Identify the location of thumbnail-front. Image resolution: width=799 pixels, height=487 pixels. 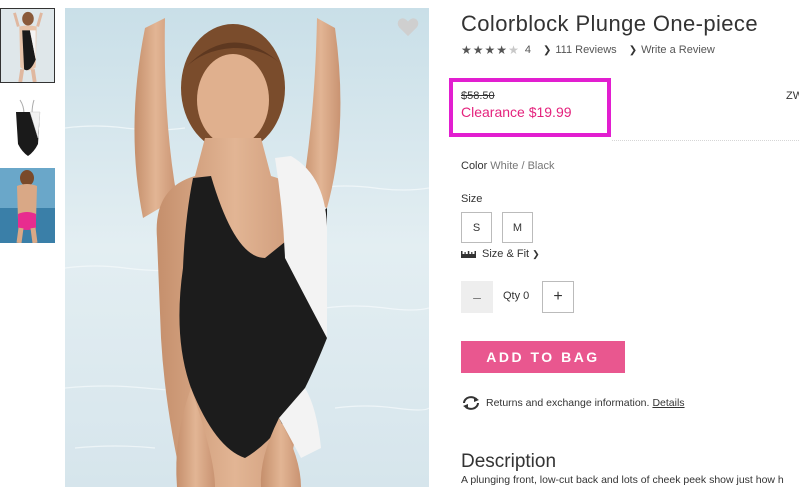
(27, 45).